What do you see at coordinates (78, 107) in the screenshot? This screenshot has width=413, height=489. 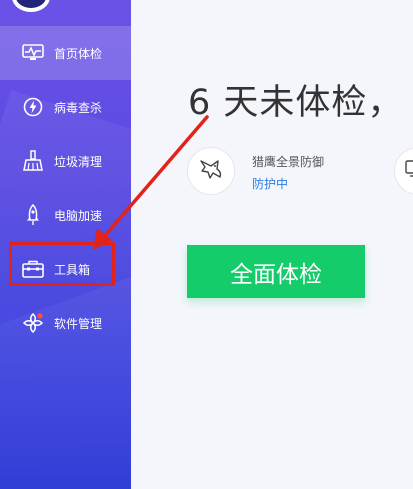 I see `sidebar-item-label: 病毒查杀` at bounding box center [78, 107].